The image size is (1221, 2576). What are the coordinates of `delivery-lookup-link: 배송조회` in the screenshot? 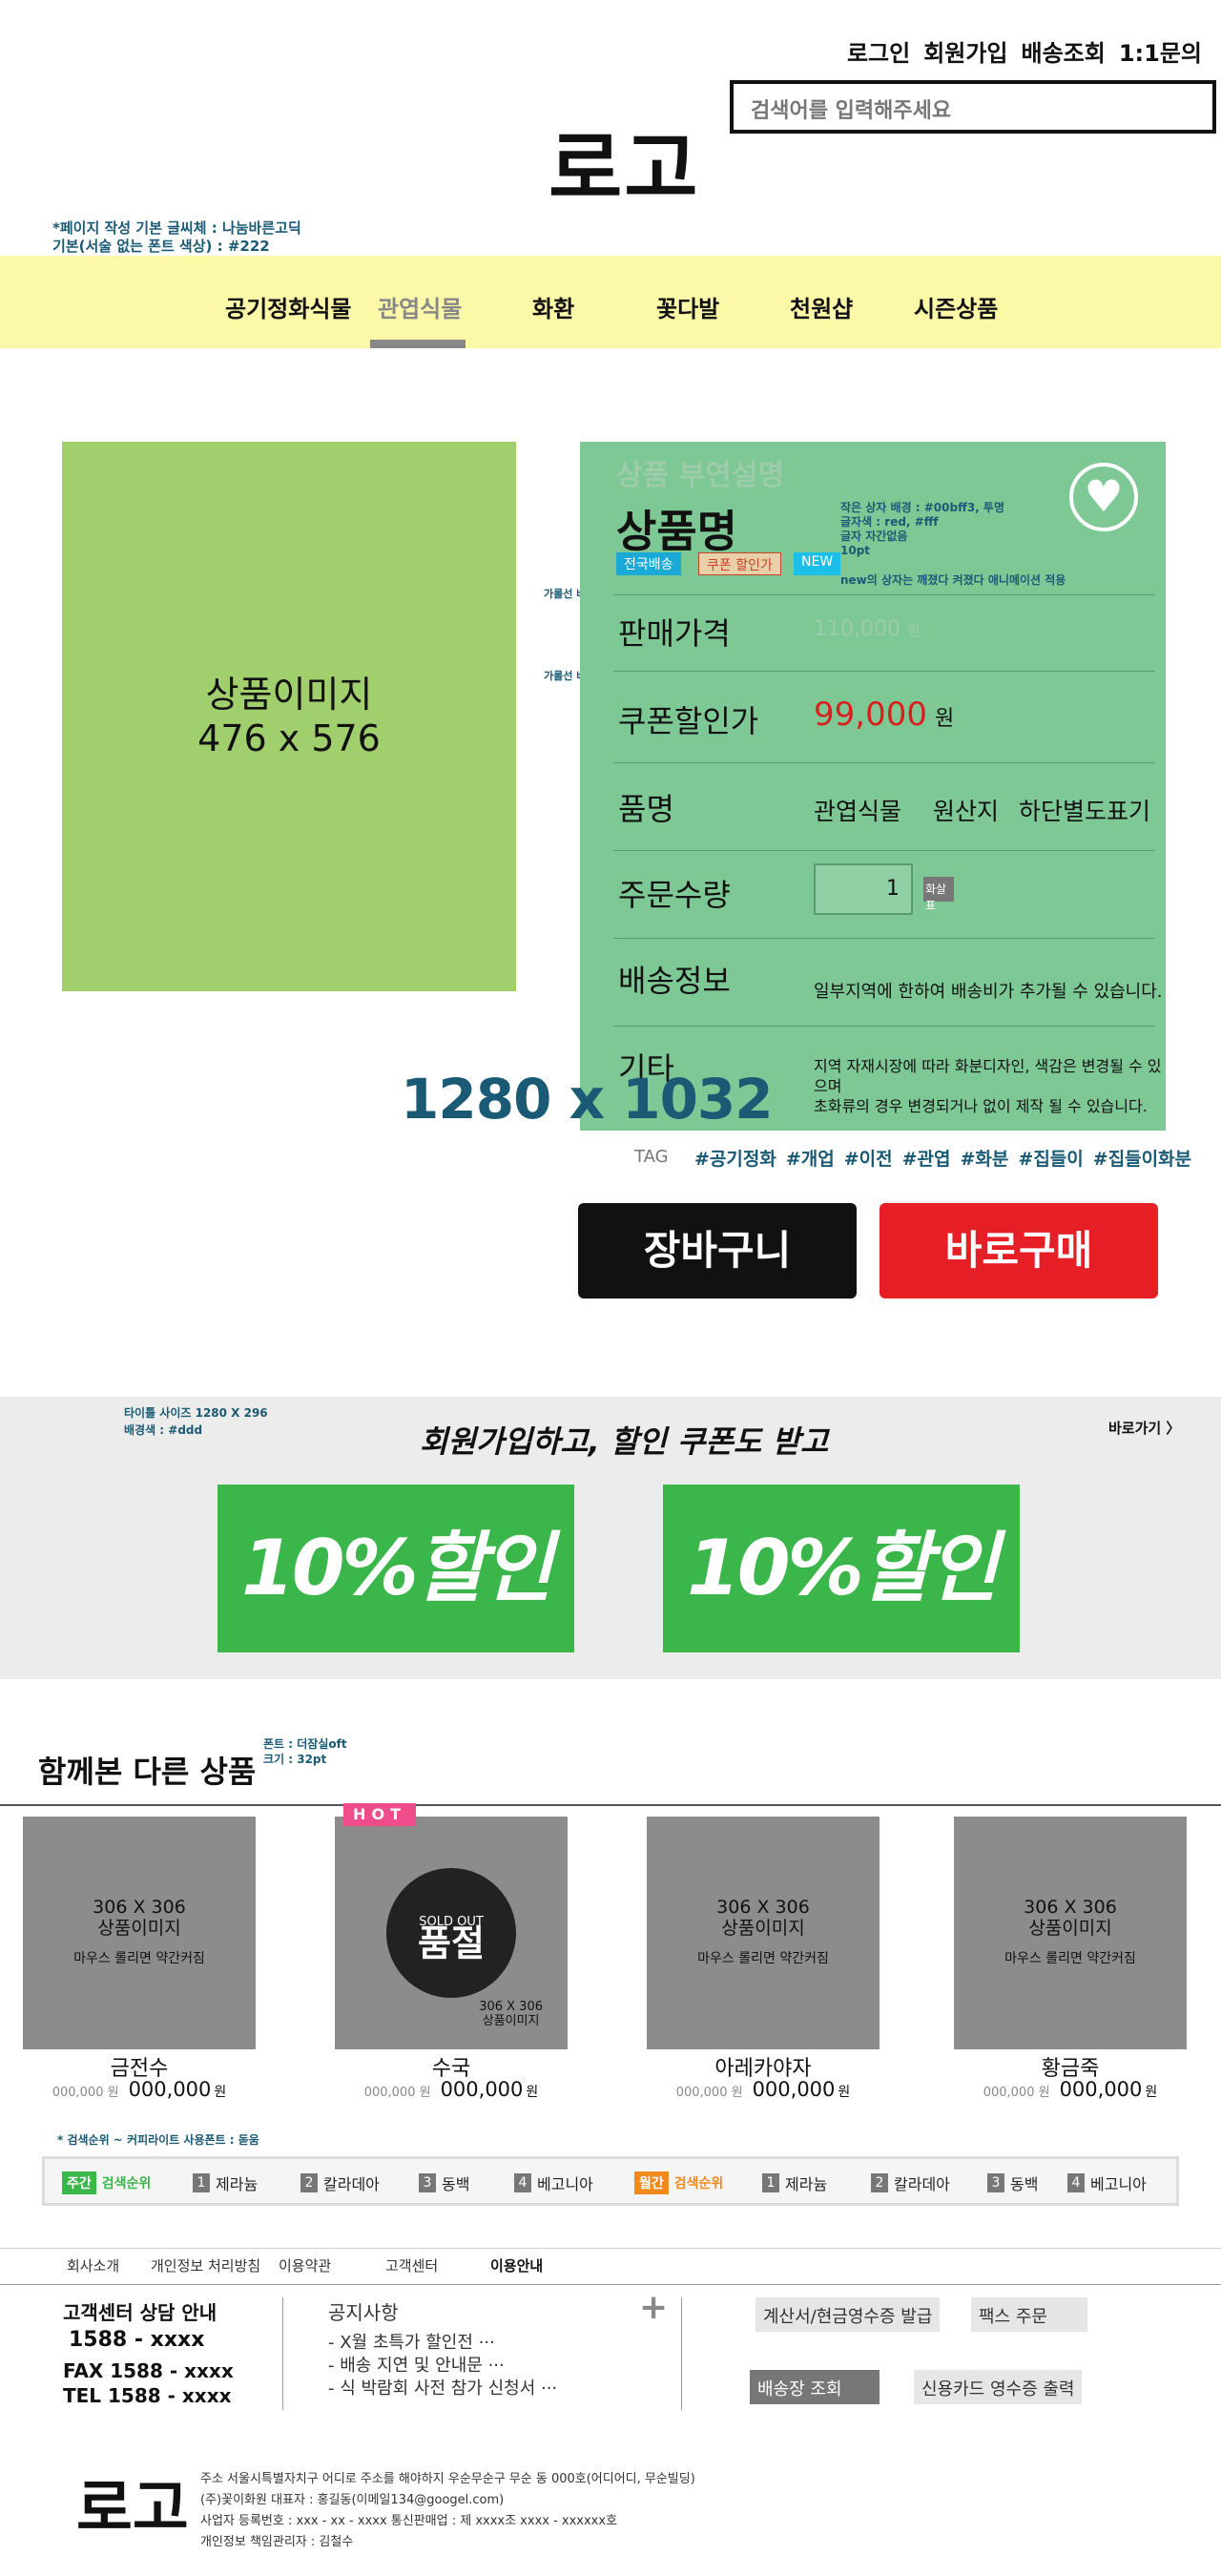 It's located at (1064, 51).